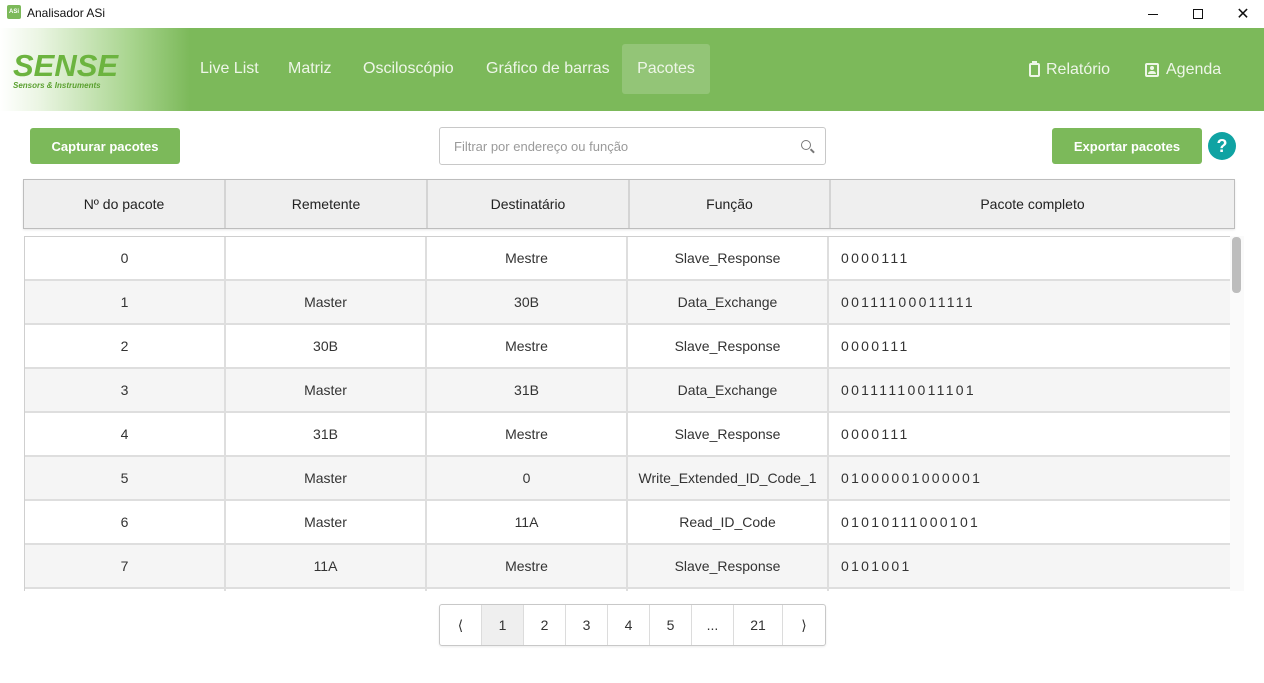 The height and width of the screenshot is (683, 1264). What do you see at coordinates (728, 478) in the screenshot?
I see `cell-function: Write_Extended_ID_Code_1` at bounding box center [728, 478].